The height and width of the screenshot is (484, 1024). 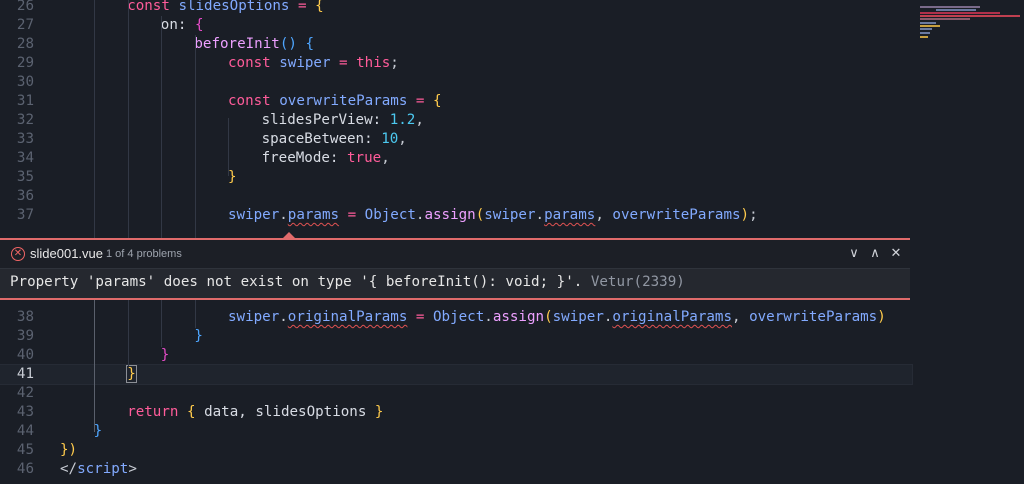 I want to click on code-line: 36, so click(x=456, y=196).